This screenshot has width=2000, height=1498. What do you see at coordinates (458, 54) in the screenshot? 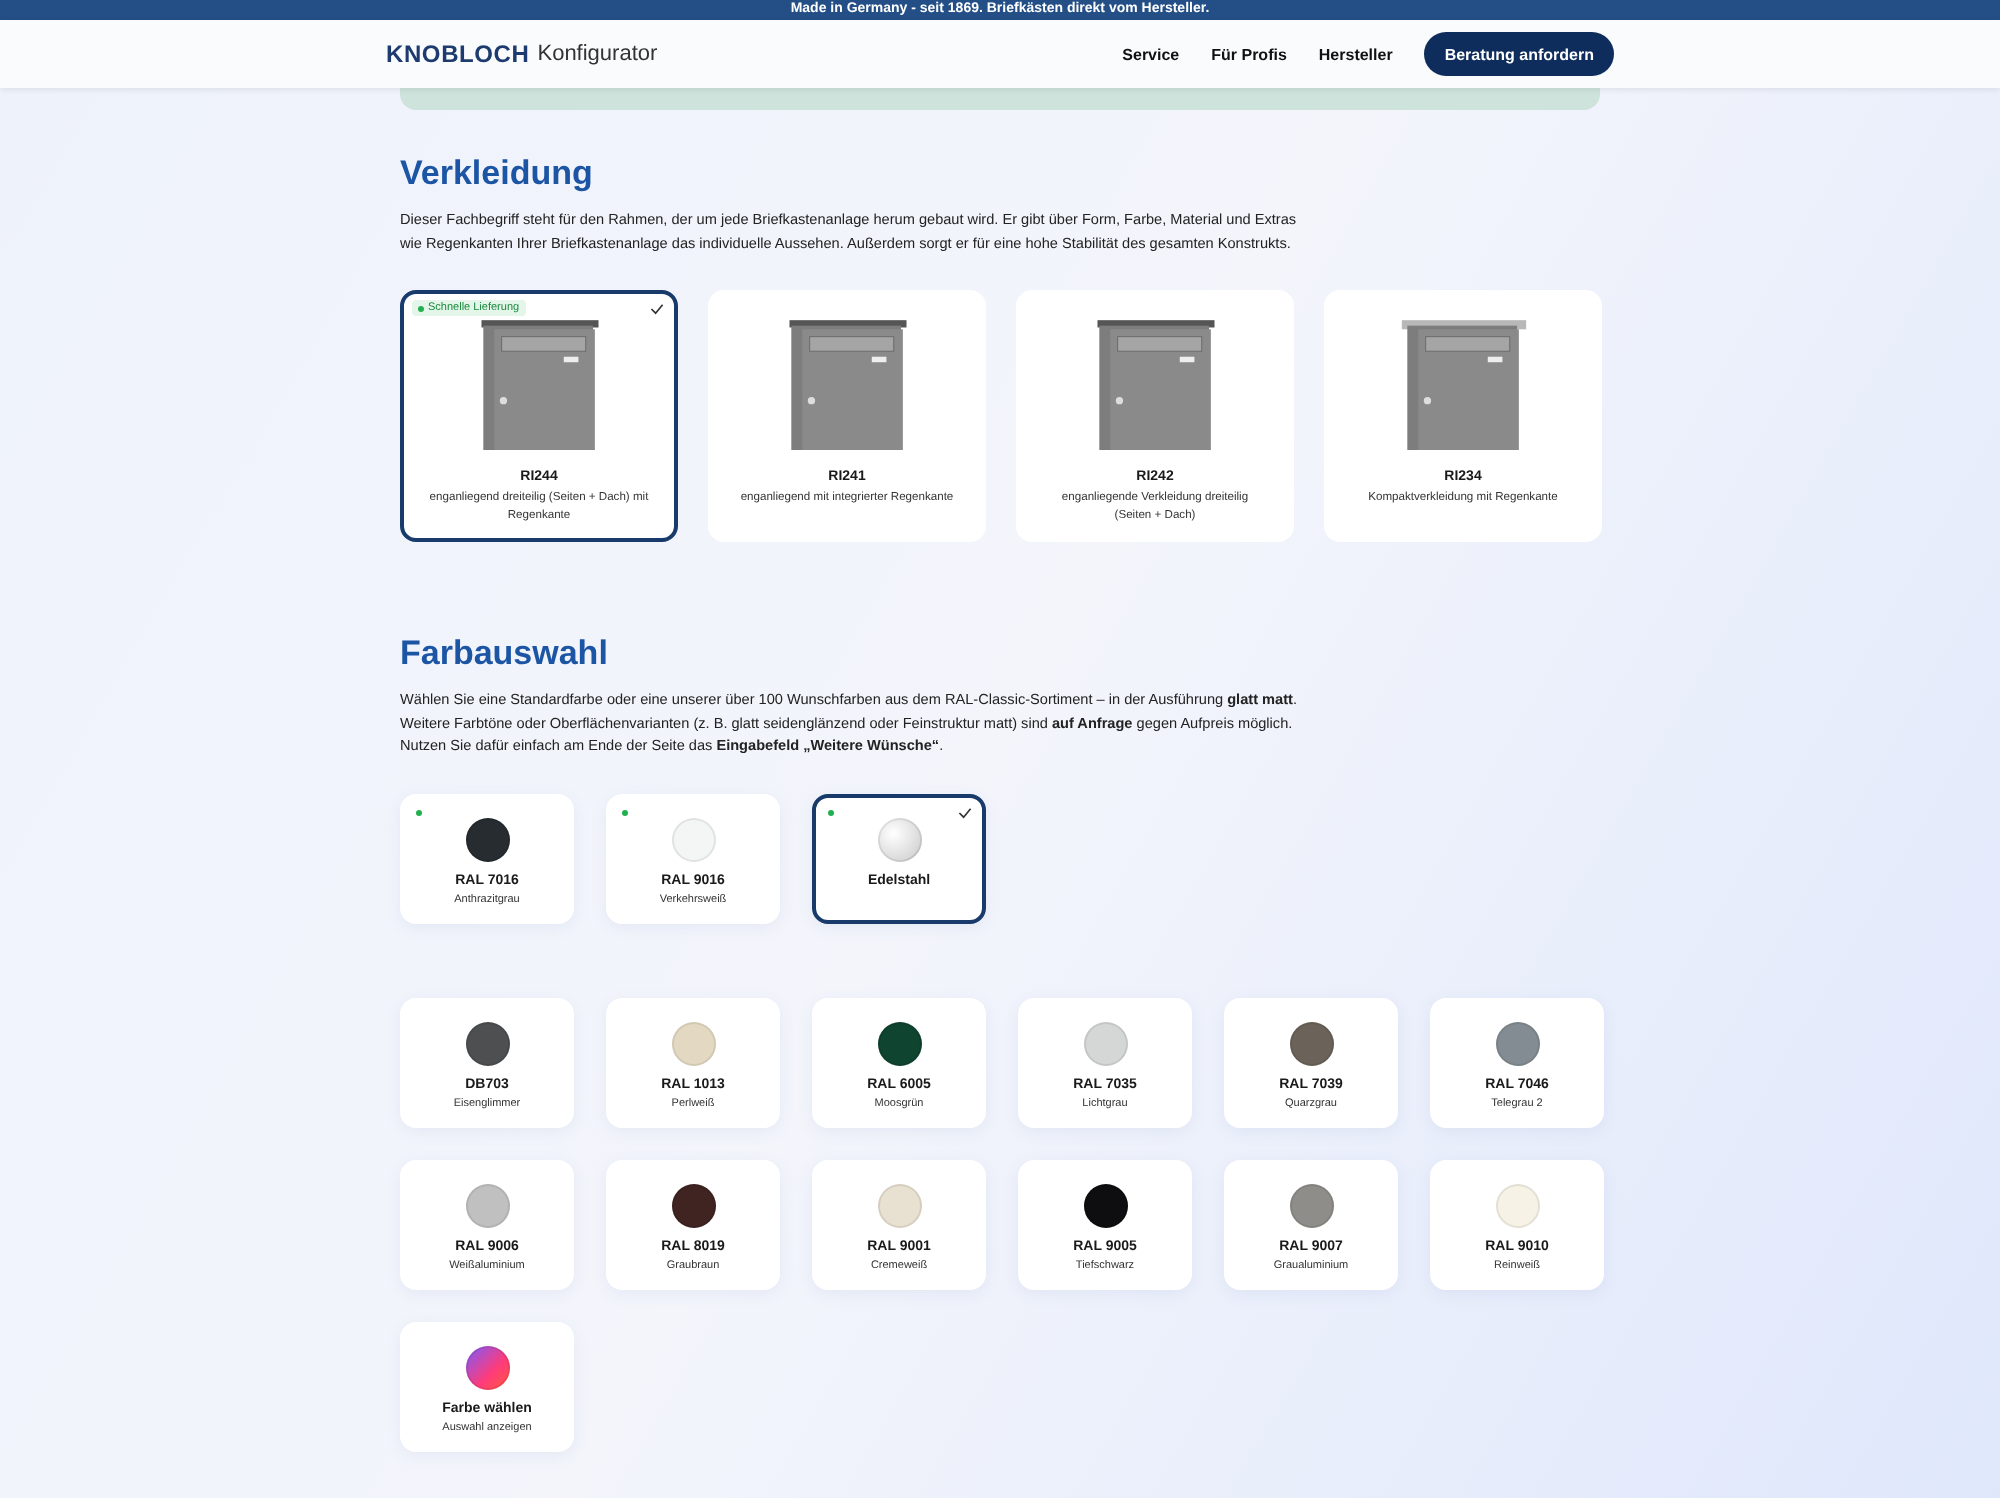
I see `brand-logo: KNOBLOCH` at bounding box center [458, 54].